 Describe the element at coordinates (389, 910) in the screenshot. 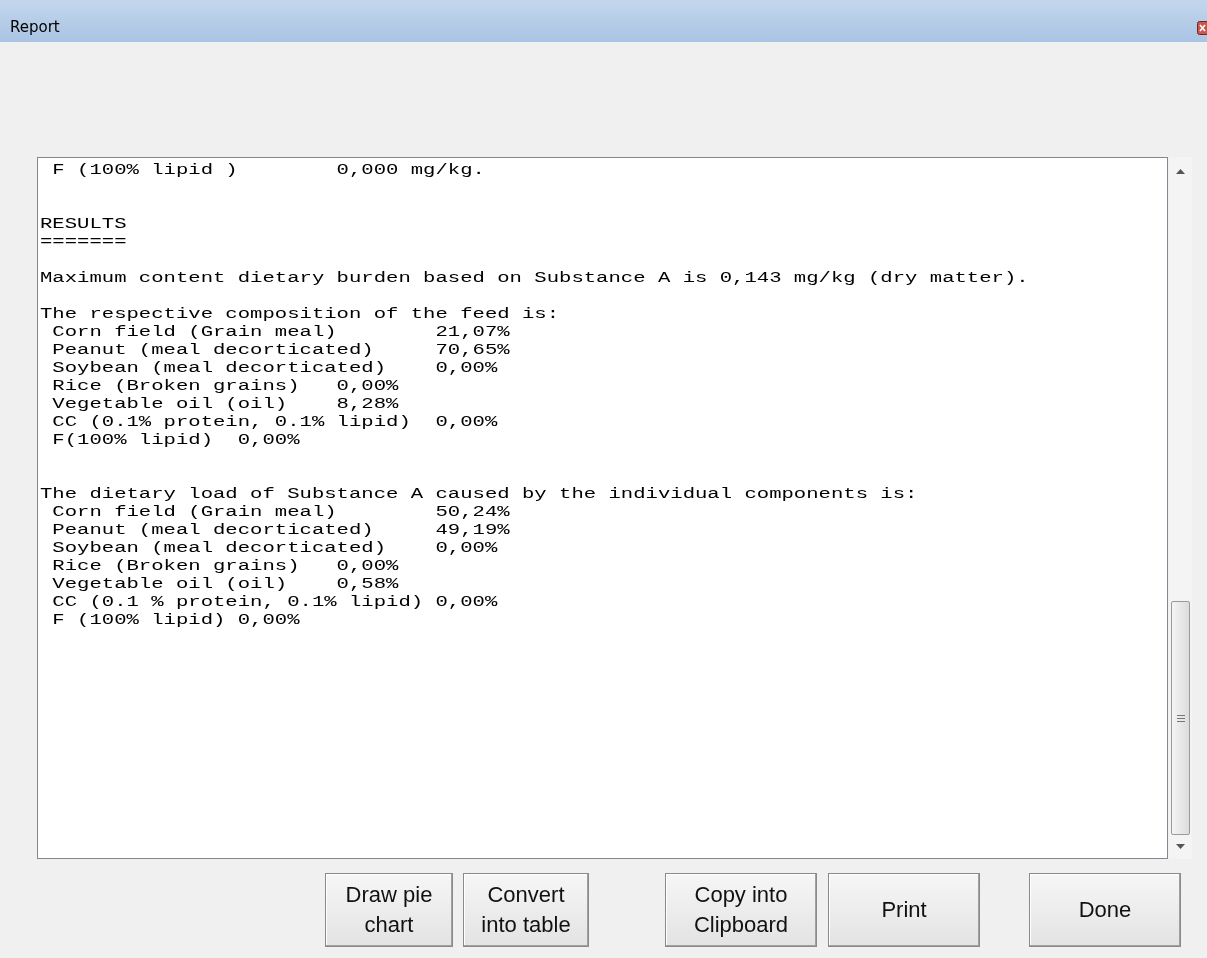

I see `dialog-button: Draw pie chart` at that location.